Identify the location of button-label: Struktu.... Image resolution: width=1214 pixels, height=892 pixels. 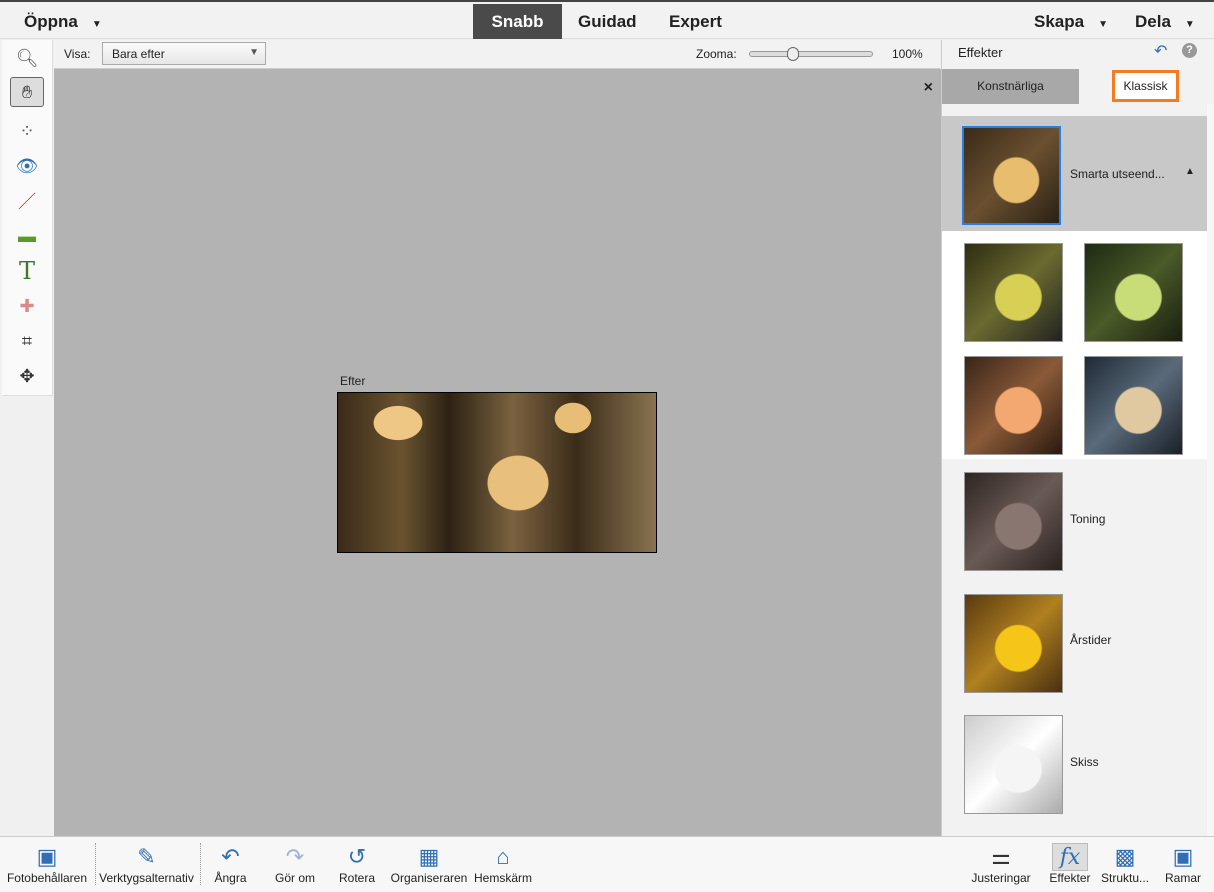
(1125, 878).